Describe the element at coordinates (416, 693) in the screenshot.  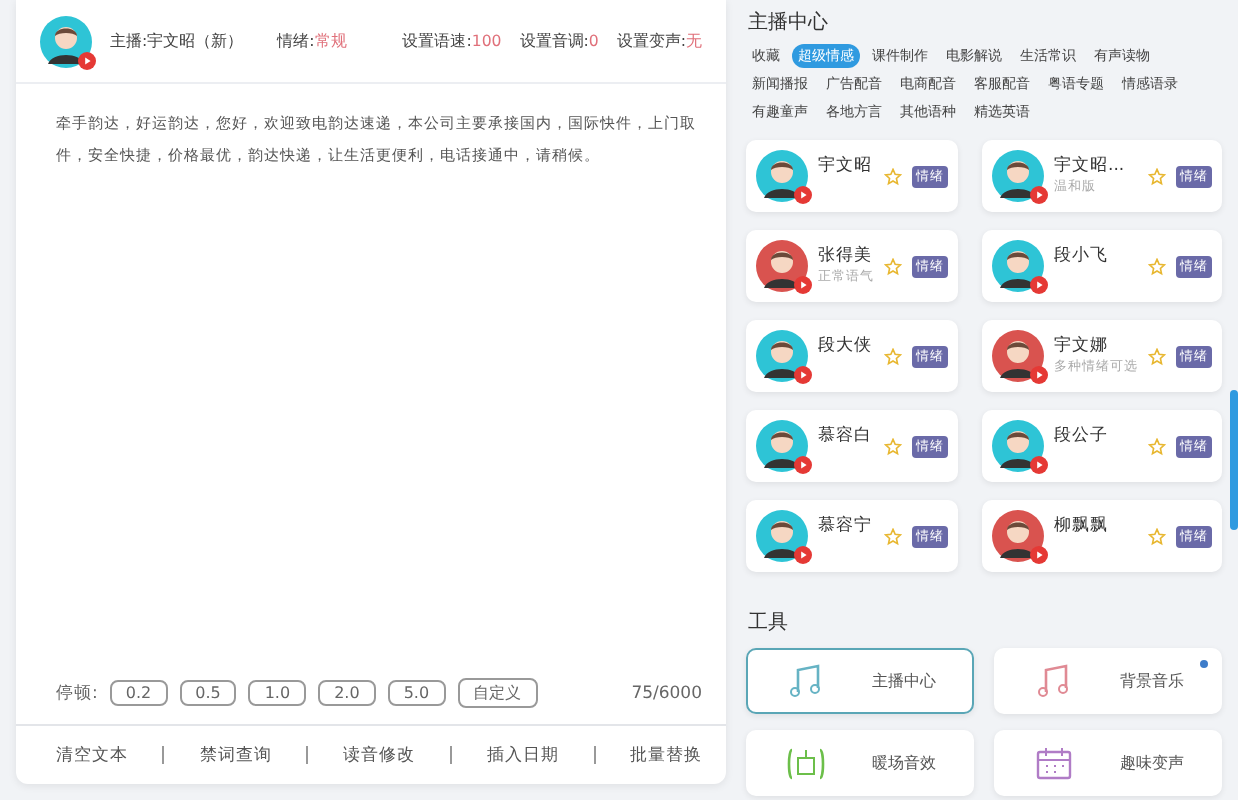
I see `pause-button: 5.0` at that location.